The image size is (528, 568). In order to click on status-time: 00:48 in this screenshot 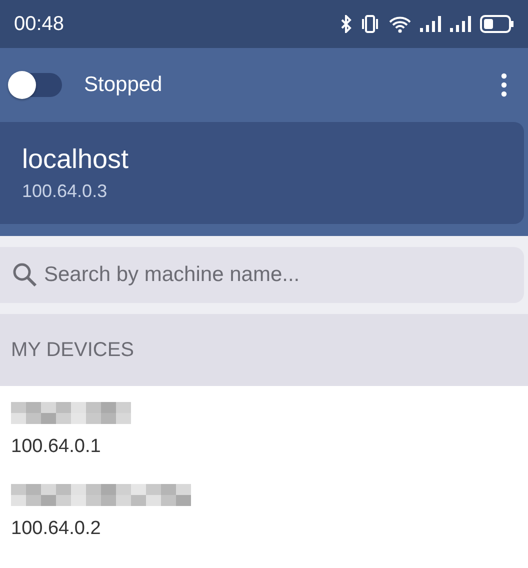, I will do `click(39, 24)`.